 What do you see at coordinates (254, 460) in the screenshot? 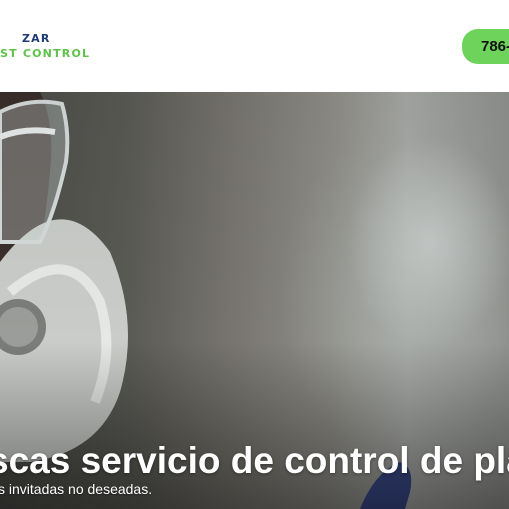
I see `hero-title: scas servicio de control de plaga` at bounding box center [254, 460].